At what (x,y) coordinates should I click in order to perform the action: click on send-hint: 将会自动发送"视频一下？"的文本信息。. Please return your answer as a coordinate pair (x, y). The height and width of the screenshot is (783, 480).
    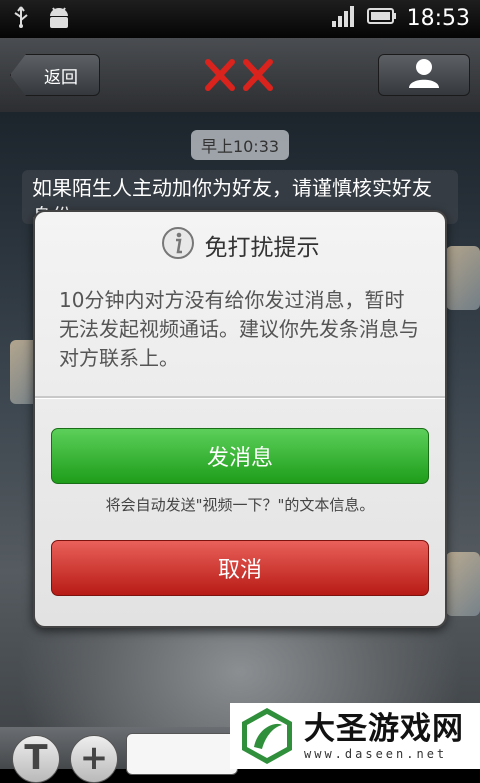
    Looking at the image, I should click on (240, 505).